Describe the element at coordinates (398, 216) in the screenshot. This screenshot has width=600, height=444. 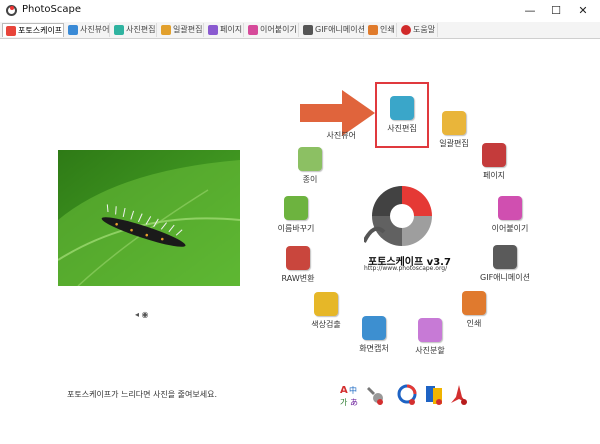
I see `photoscape-logo-icon` at that location.